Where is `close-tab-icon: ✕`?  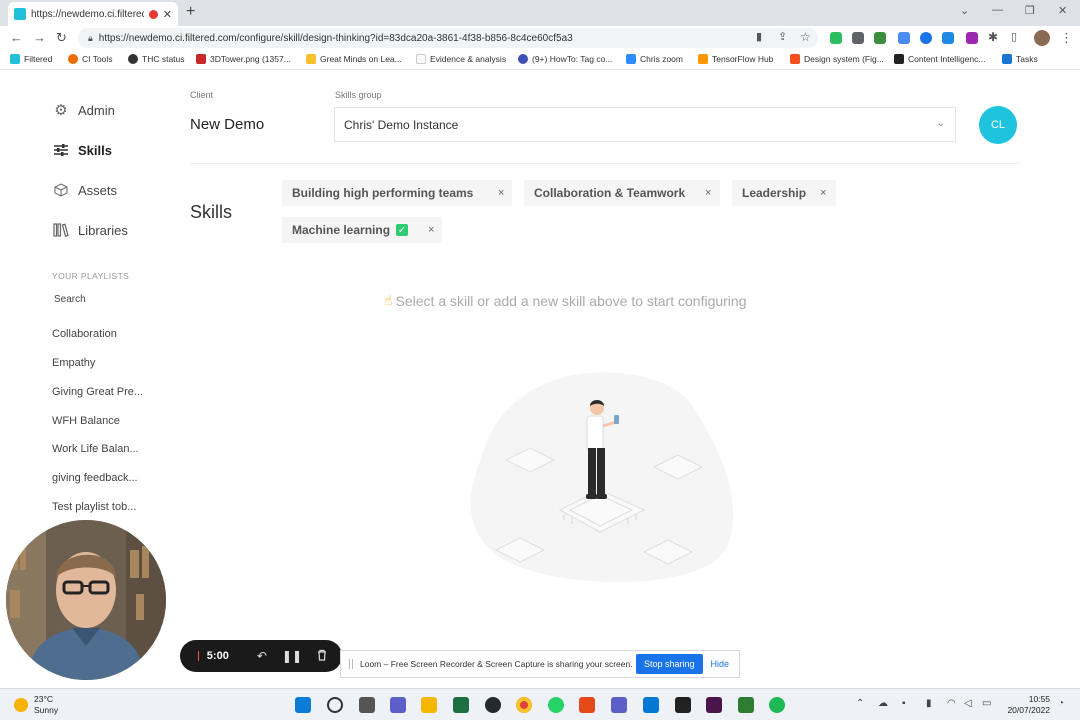 close-tab-icon: ✕ is located at coordinates (167, 14).